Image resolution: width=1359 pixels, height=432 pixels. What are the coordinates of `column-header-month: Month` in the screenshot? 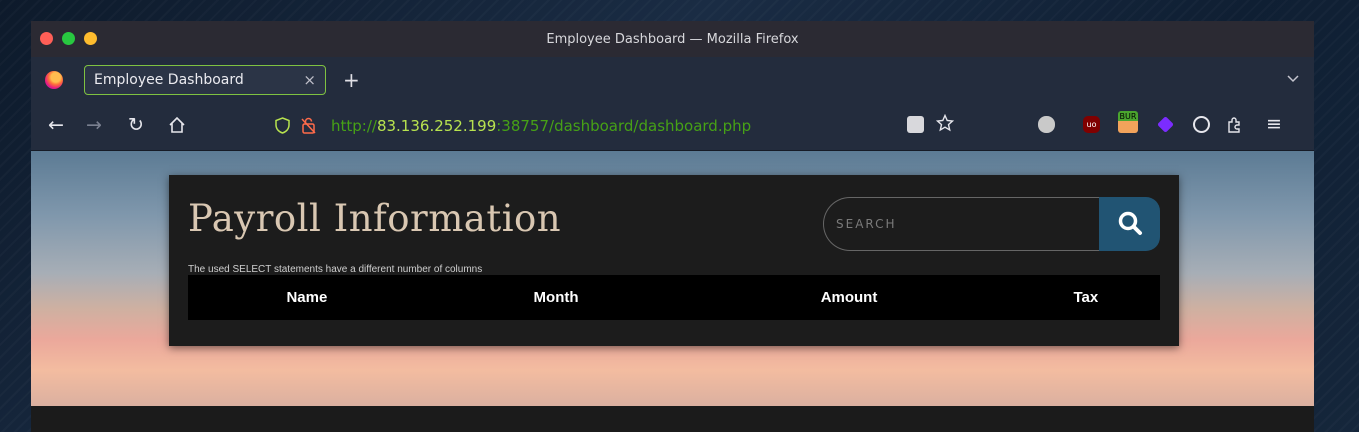 It's located at (556, 297).